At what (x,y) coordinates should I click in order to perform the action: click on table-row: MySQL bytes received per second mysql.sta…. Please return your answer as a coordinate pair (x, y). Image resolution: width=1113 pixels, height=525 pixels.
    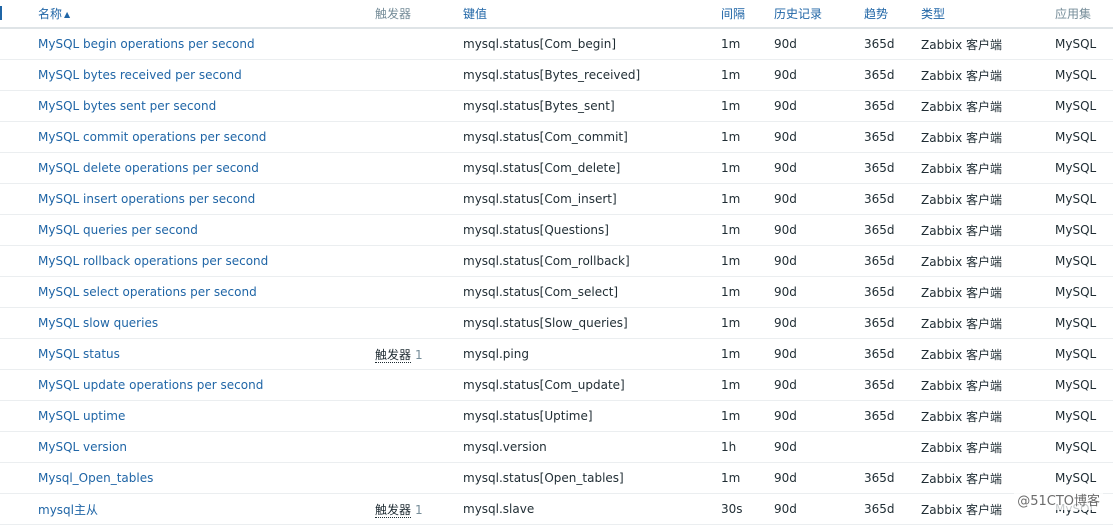
    Looking at the image, I should click on (556, 75).